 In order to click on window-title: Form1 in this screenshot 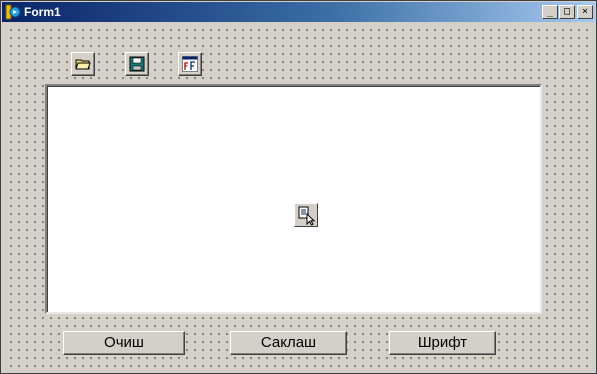, I will do `click(42, 12)`.